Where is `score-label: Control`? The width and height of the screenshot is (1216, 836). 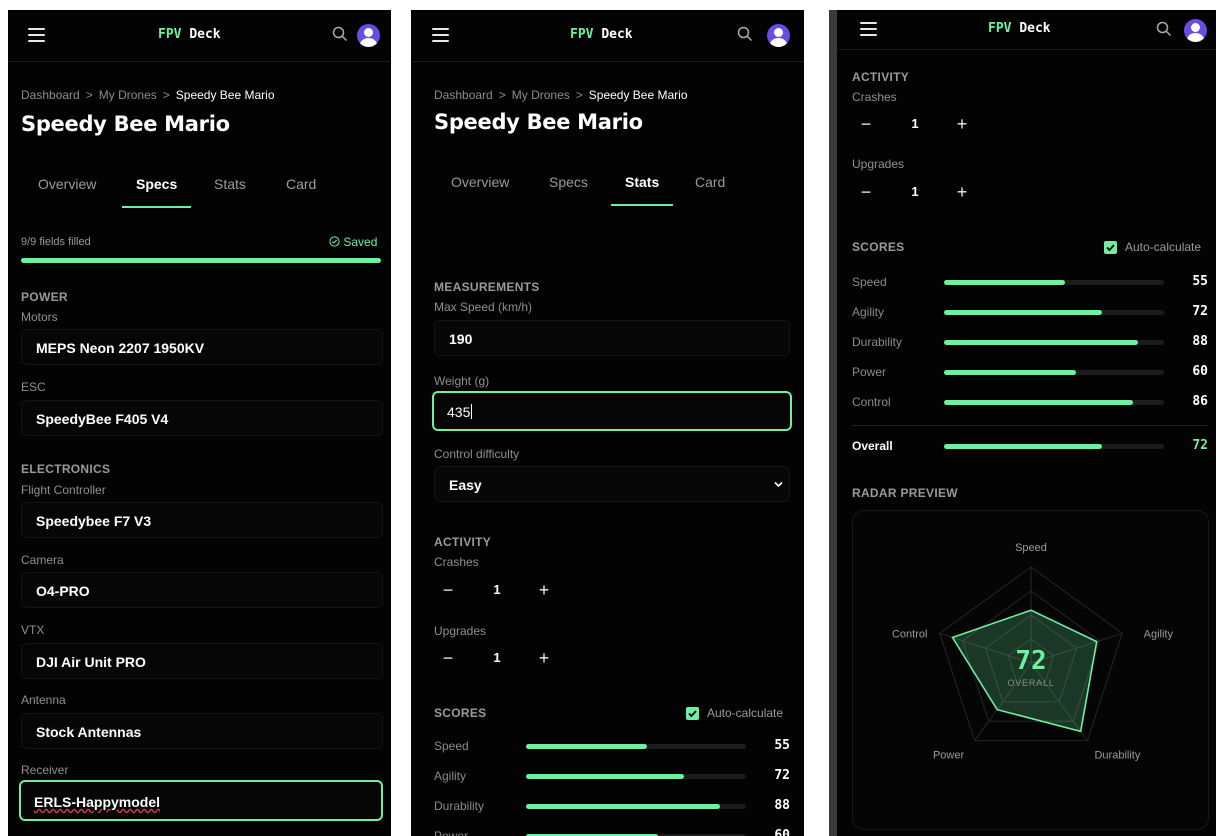 score-label: Control is located at coordinates (871, 402).